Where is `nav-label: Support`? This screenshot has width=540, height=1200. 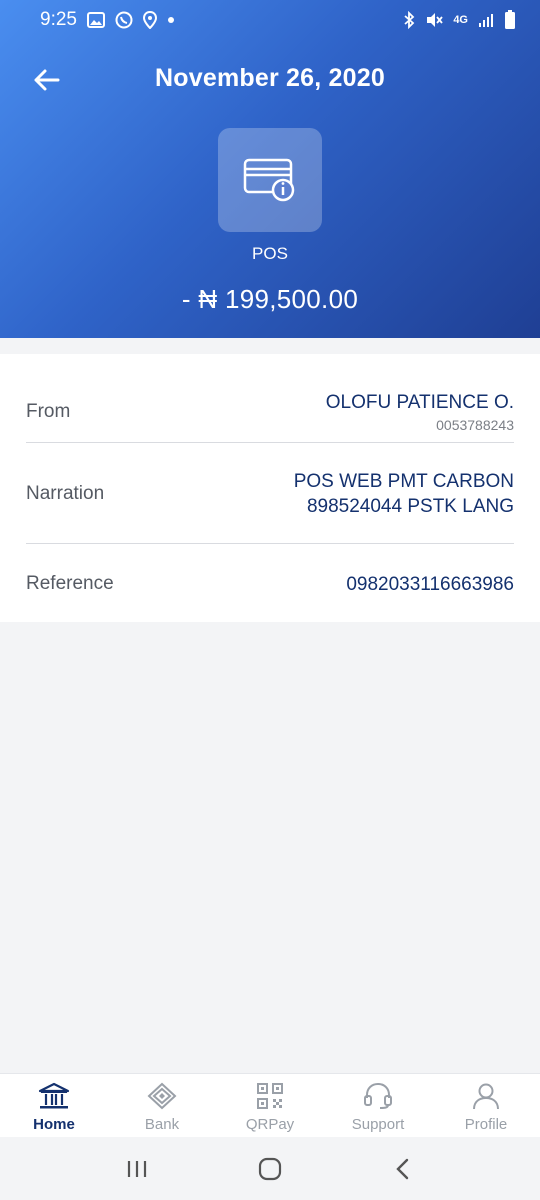
nav-label: Support is located at coordinates (378, 1124).